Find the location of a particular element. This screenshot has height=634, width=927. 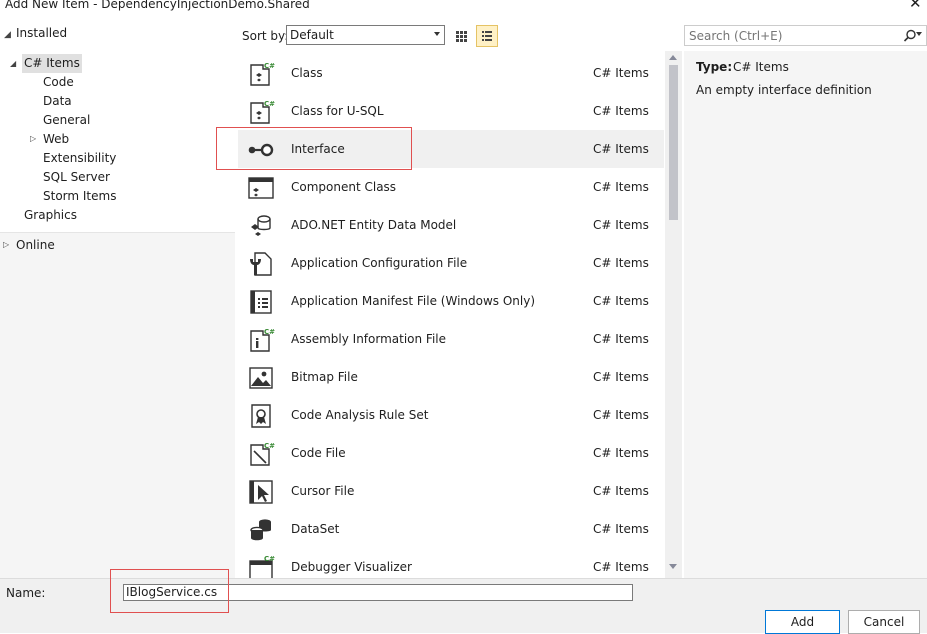

code-file-icon: C# is located at coordinates (262, 454).